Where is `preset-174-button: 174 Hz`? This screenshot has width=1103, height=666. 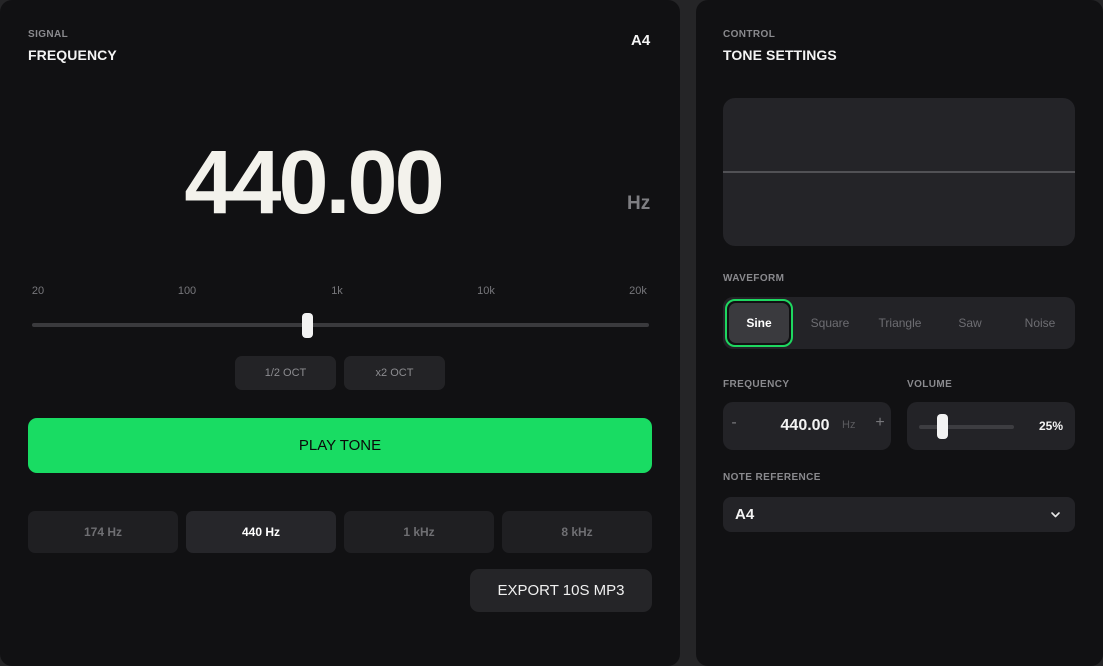 preset-174-button: 174 Hz is located at coordinates (103, 532).